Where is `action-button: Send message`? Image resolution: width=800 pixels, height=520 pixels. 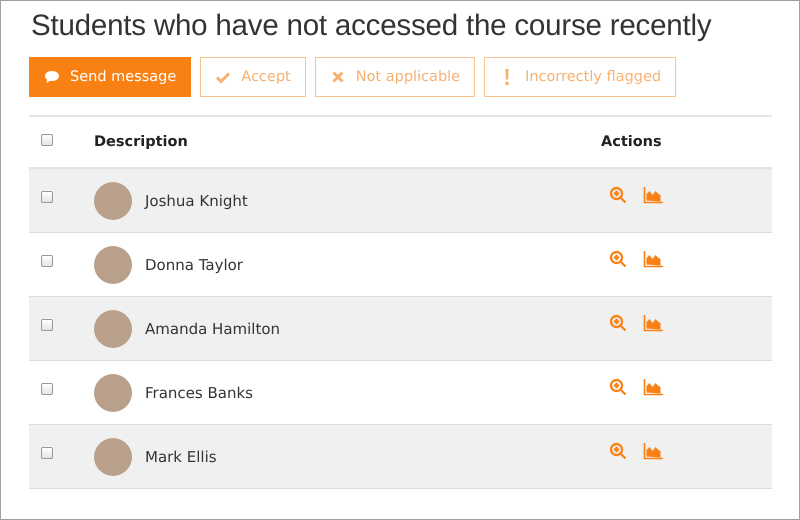 action-button: Send message is located at coordinates (110, 77).